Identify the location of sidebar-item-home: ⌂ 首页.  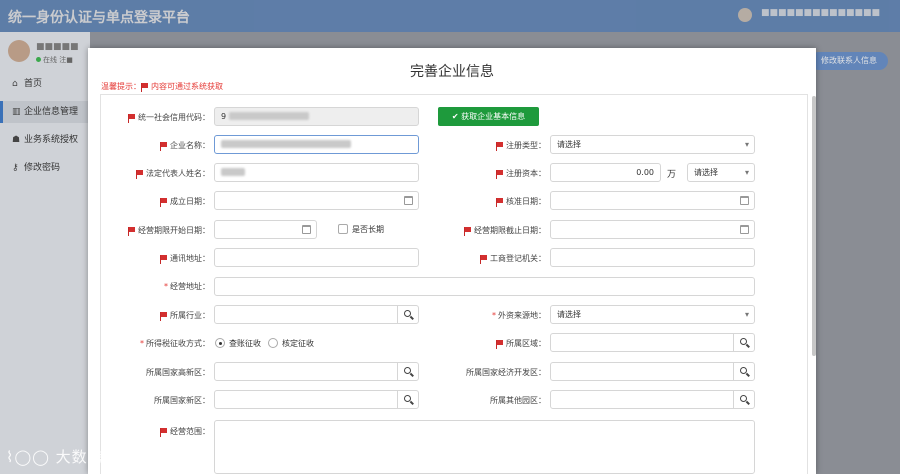
(45, 84).